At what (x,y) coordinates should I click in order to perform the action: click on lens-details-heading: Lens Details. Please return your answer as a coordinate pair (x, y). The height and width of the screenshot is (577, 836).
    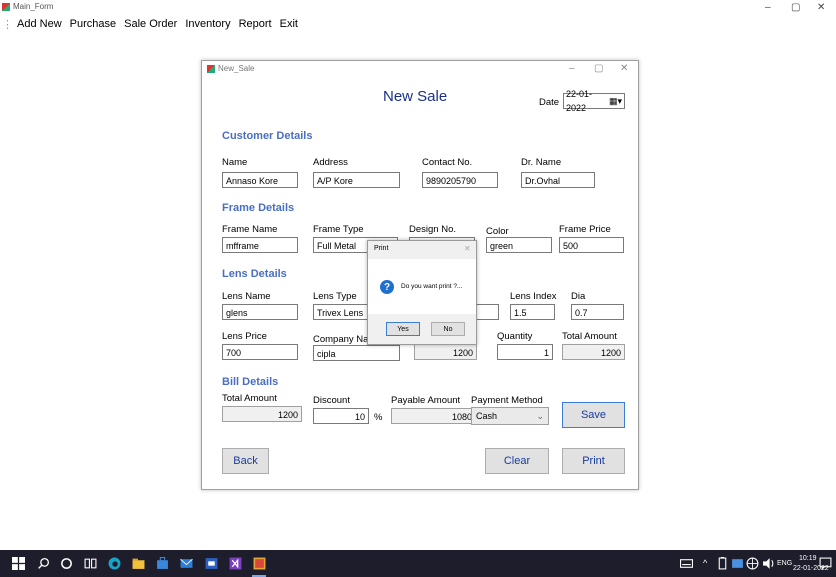
    Looking at the image, I should click on (254, 274).